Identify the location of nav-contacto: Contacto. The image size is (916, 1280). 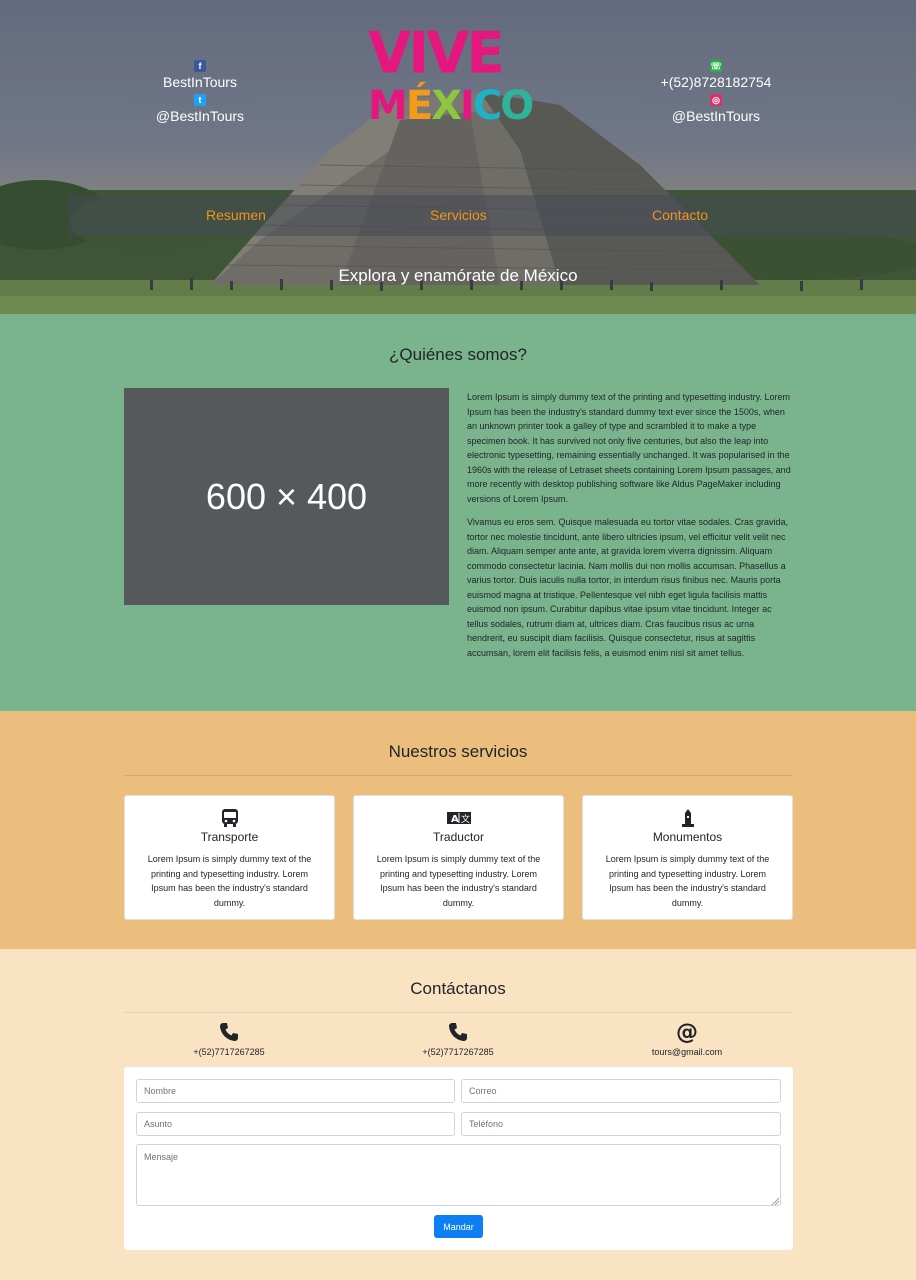
(680, 215).